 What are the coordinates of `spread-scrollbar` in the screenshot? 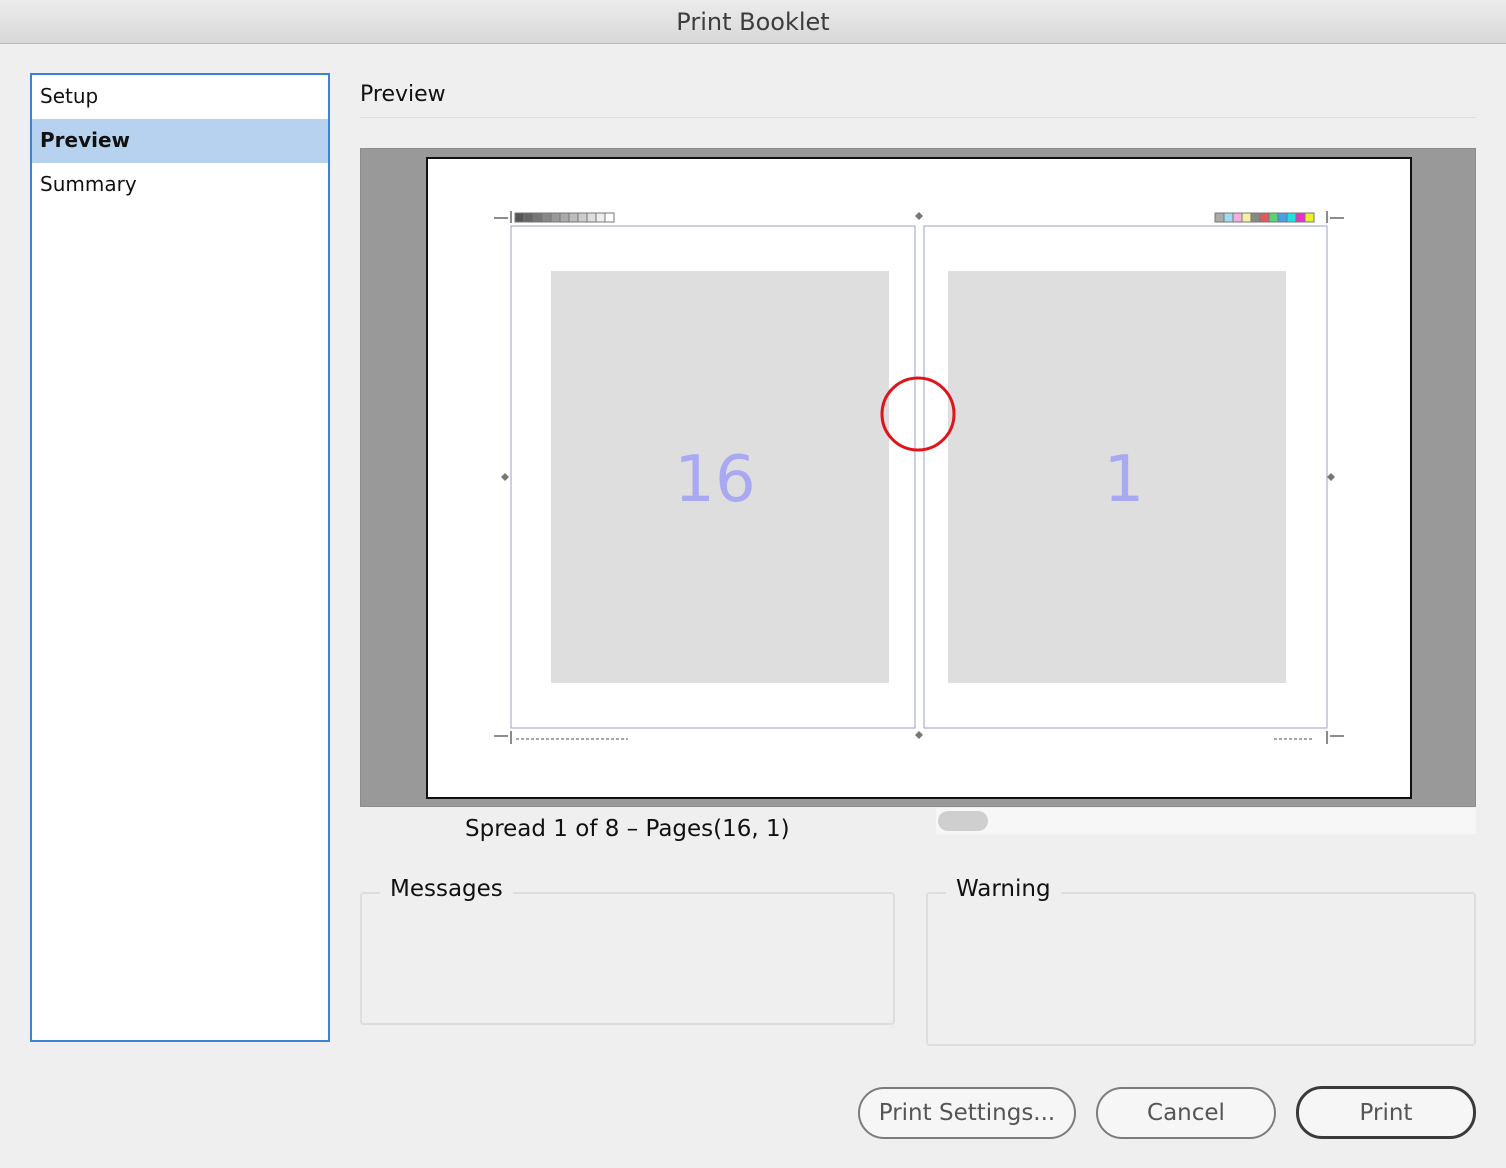 It's located at (1206, 821).